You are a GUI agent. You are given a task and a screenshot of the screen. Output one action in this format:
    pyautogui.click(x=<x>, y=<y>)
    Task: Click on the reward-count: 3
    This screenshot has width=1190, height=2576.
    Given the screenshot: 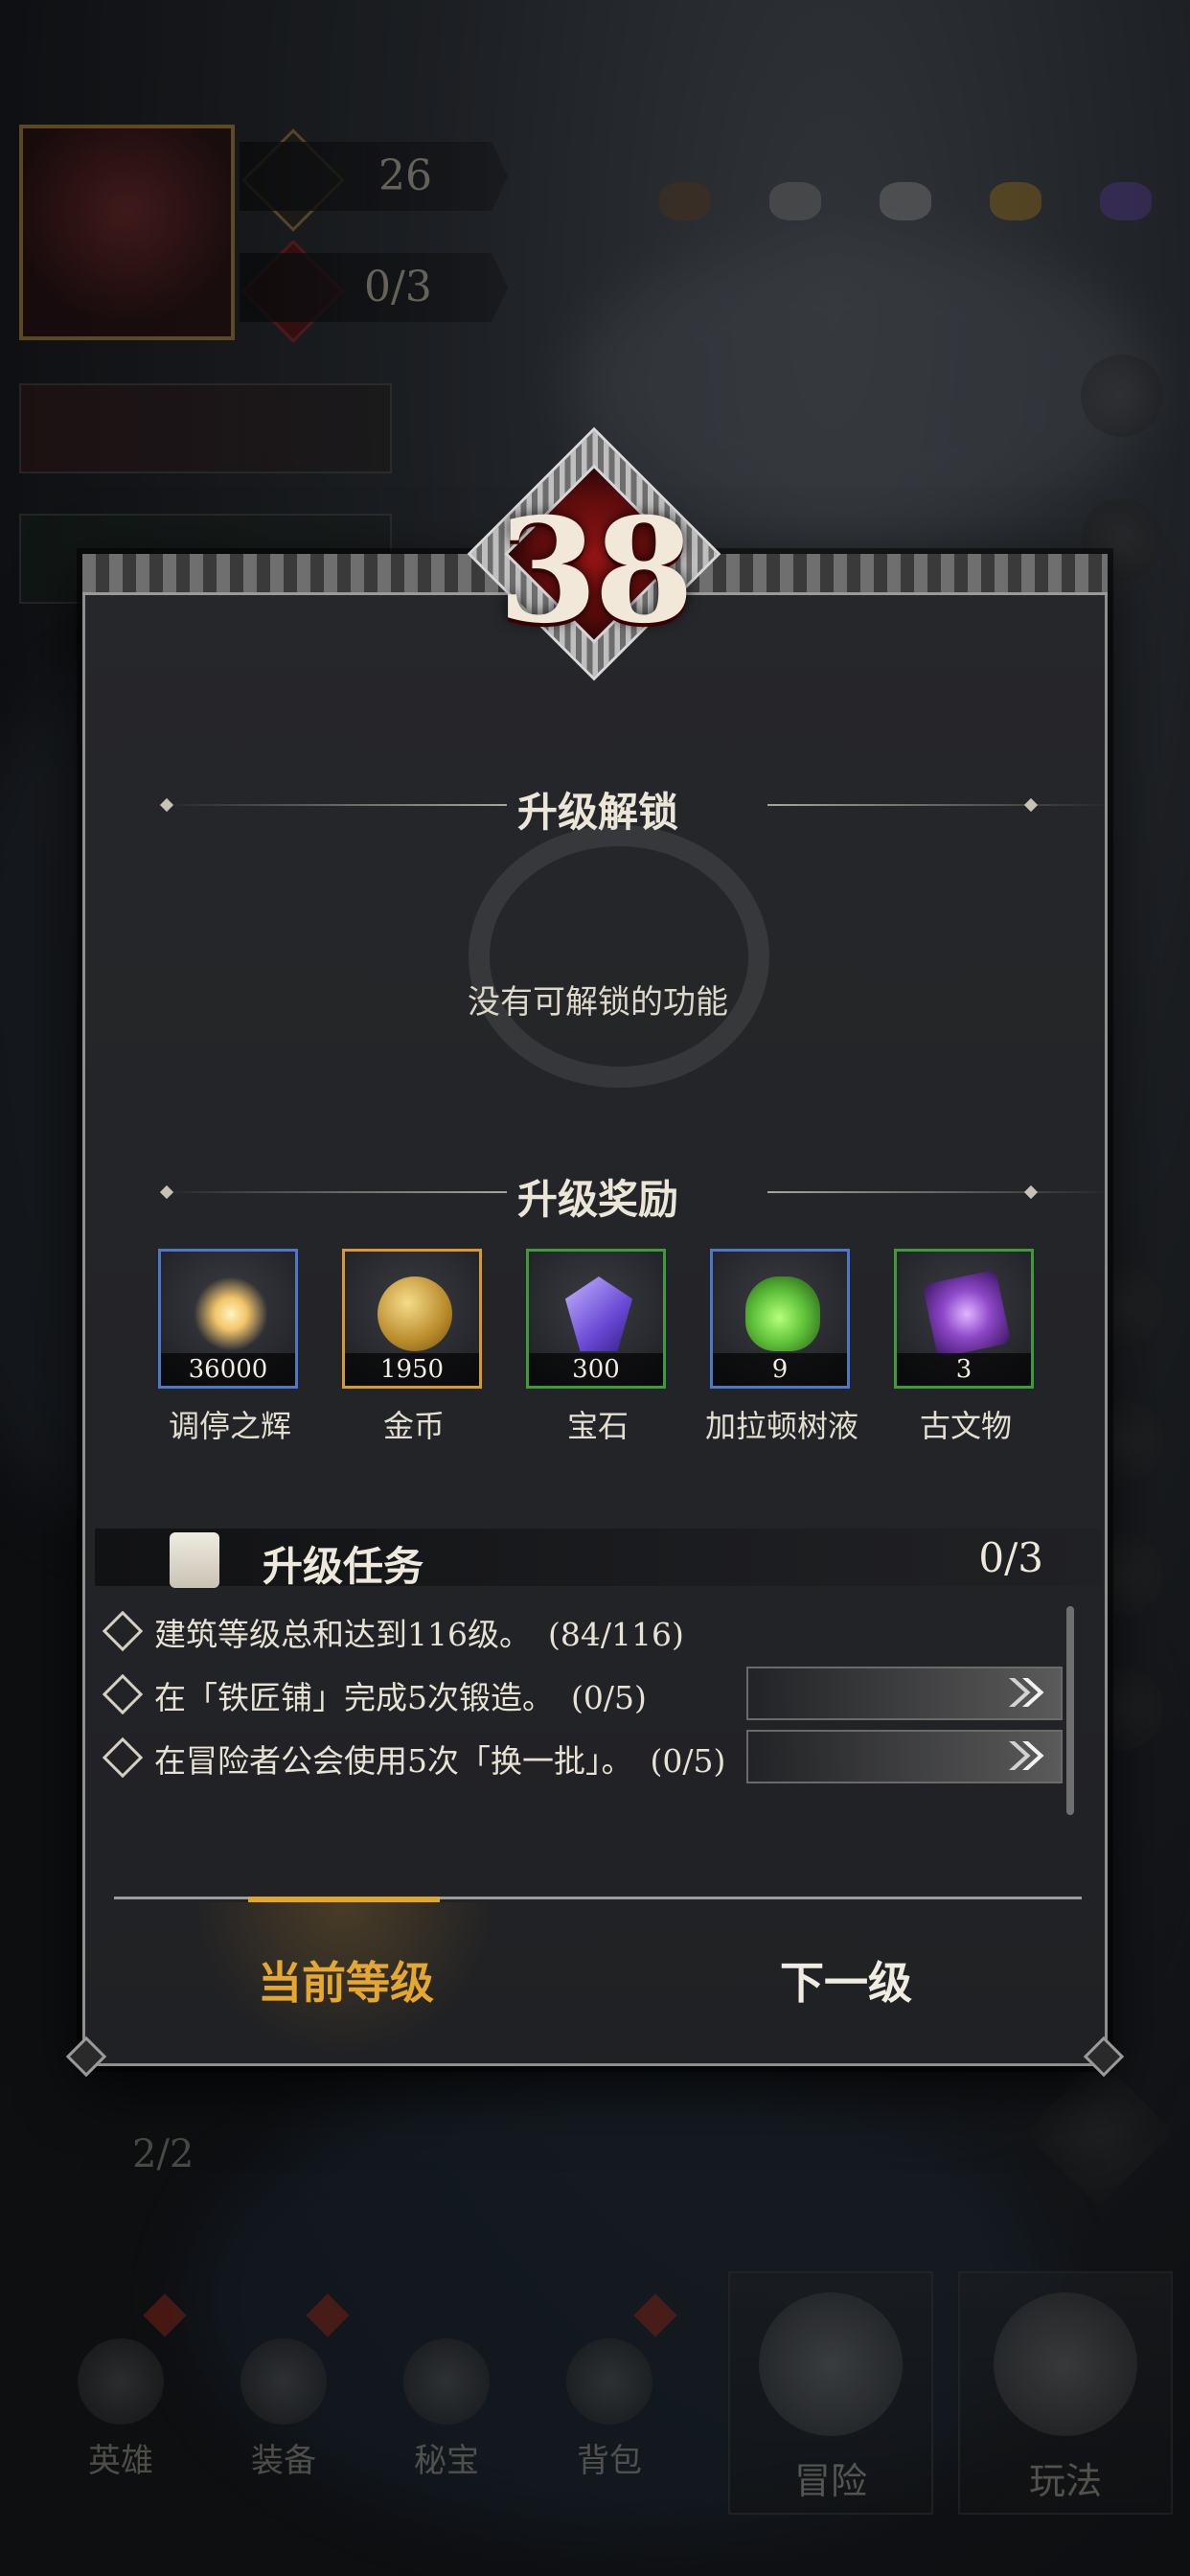 What is the action you would take?
    pyautogui.click(x=964, y=1369)
    